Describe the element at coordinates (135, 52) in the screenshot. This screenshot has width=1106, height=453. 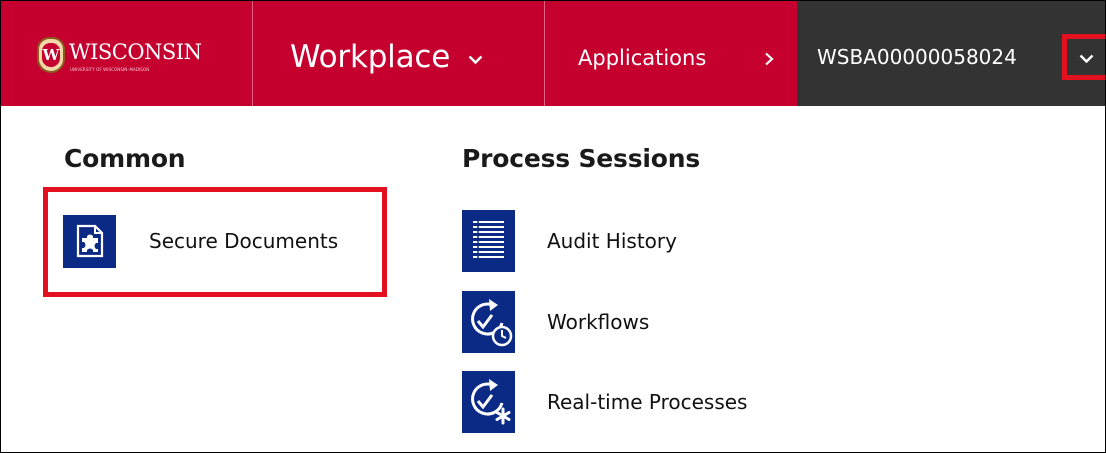
I see `logo-name: WISCONSIN` at that location.